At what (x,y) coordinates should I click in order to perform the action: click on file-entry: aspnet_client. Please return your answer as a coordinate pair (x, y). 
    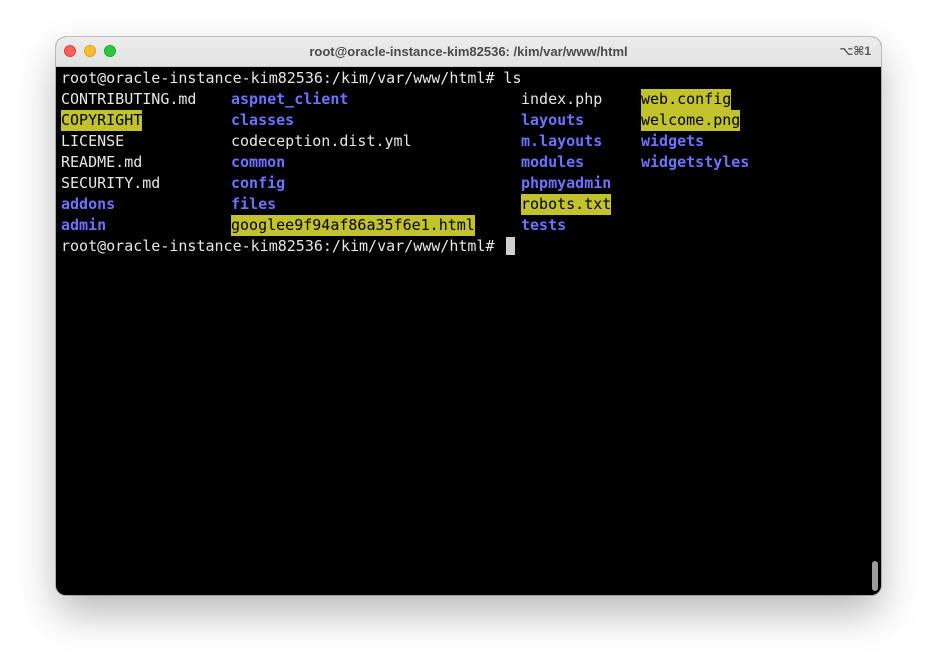
    Looking at the image, I should click on (290, 99).